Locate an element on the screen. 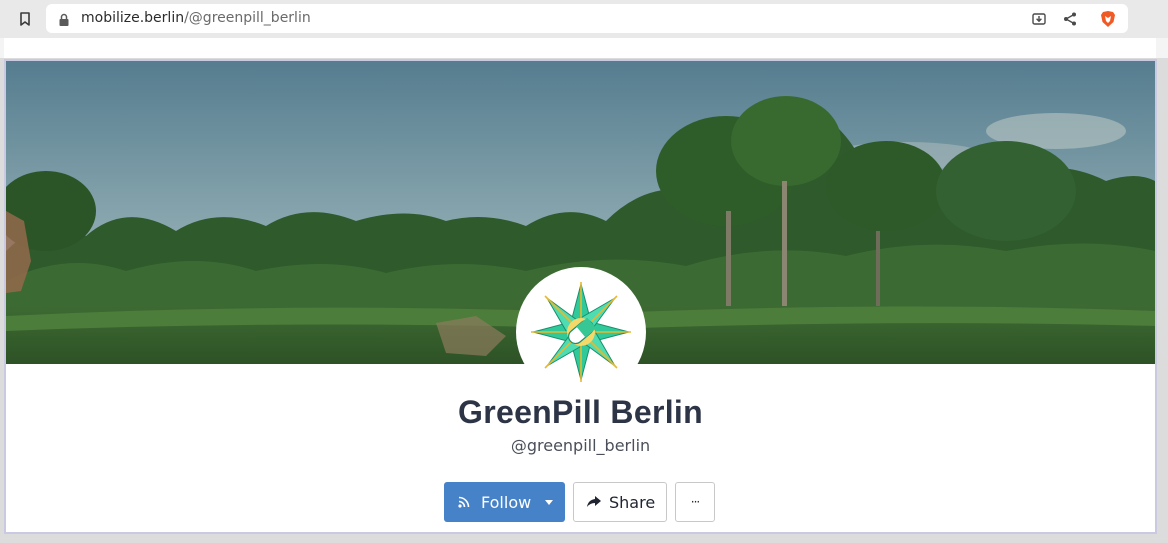 Image resolution: width=1168 pixels, height=543 pixels. lock-icon is located at coordinates (64, 19).